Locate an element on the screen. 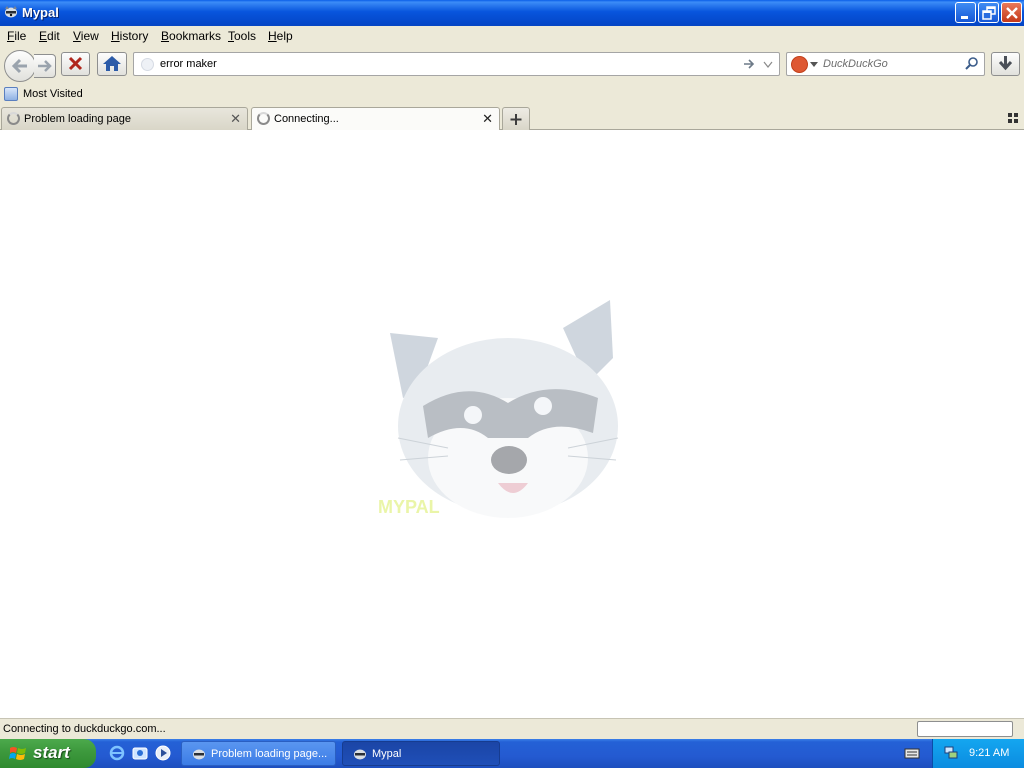 The image size is (1024, 768). back-arrow-icon is located at coordinates (19, 66).